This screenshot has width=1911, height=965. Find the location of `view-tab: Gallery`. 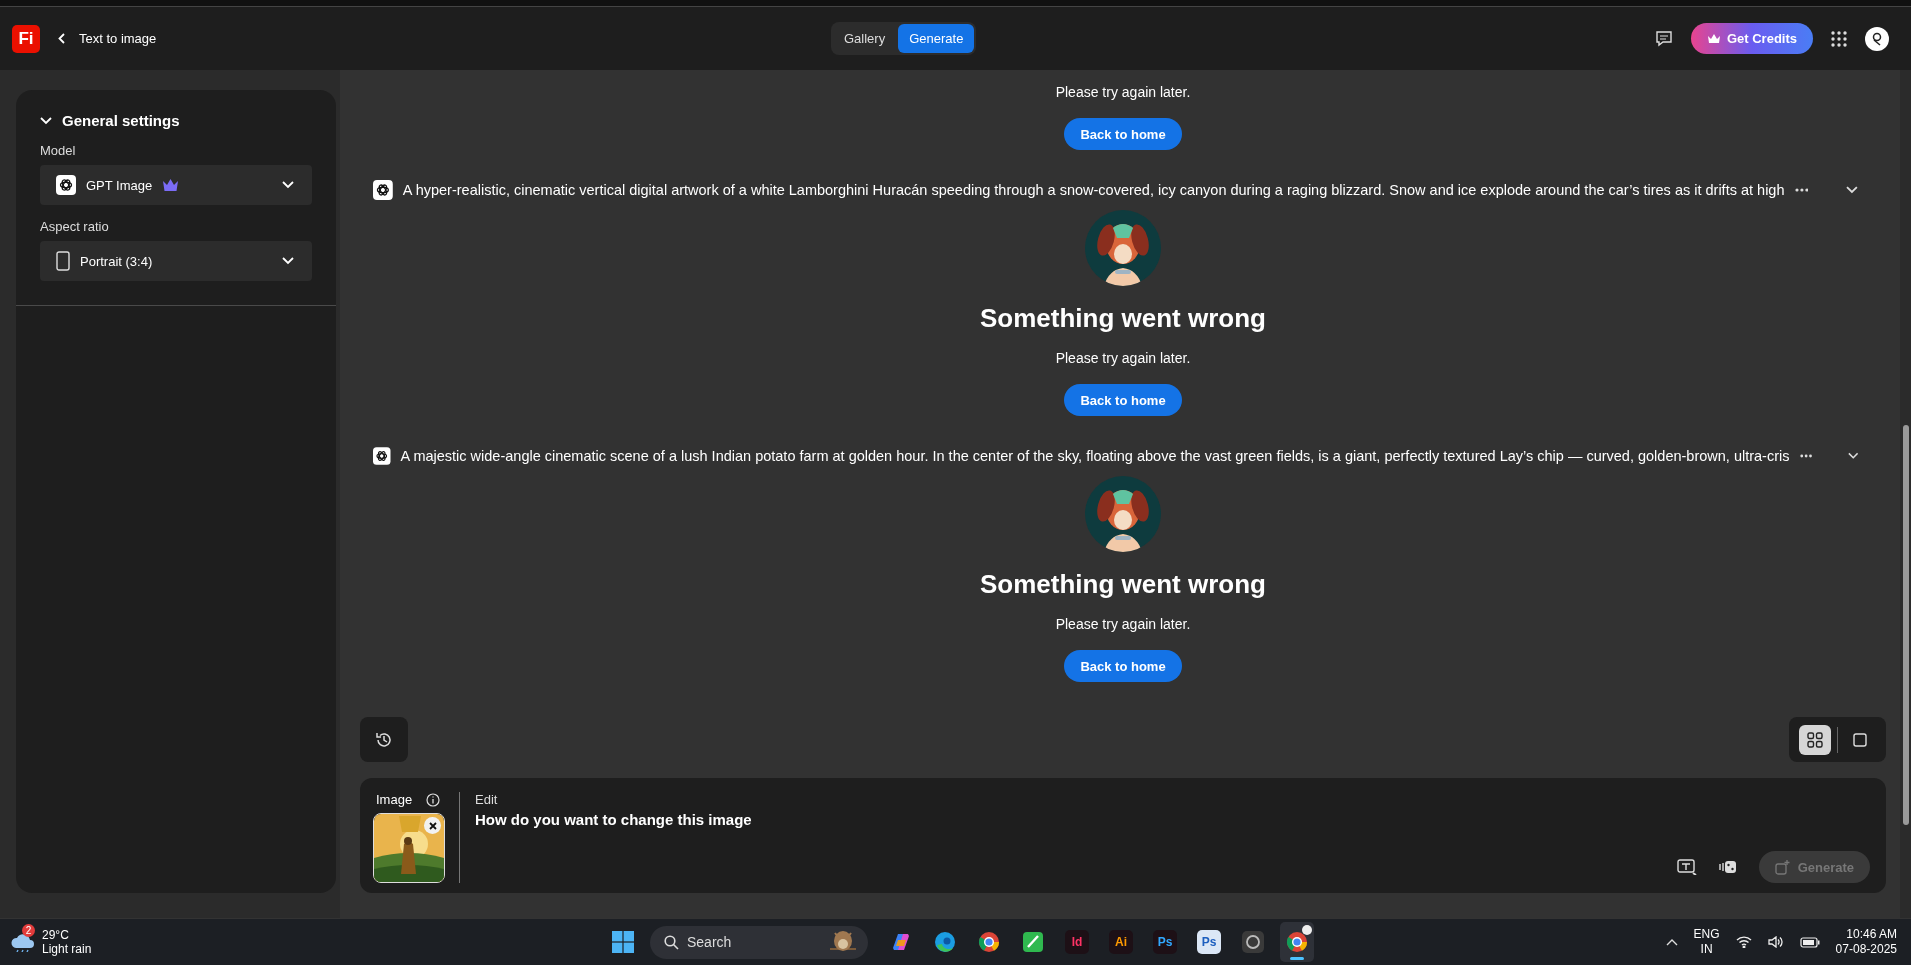

view-tab: Gallery is located at coordinates (865, 38).